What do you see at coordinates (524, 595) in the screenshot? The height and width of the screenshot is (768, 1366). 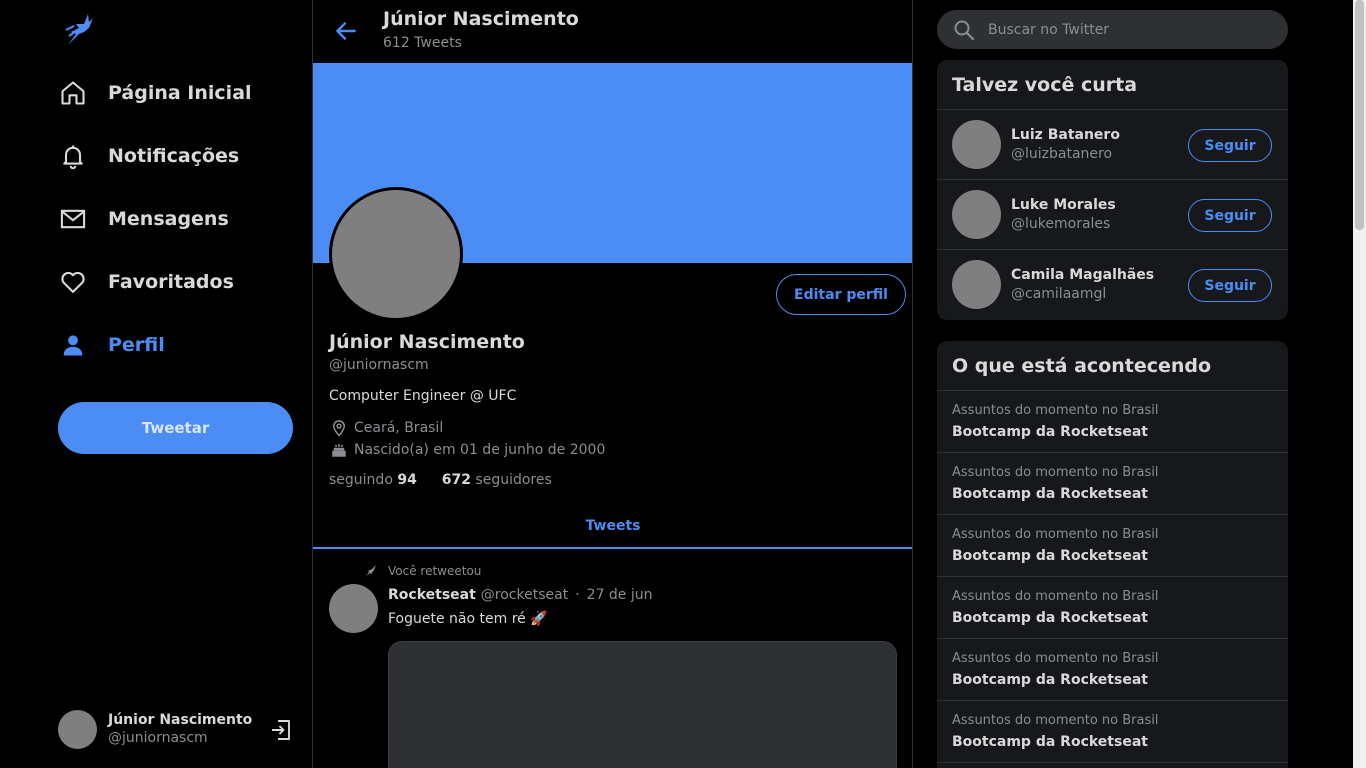 I see `tweet-handle: @rocketseat` at bounding box center [524, 595].